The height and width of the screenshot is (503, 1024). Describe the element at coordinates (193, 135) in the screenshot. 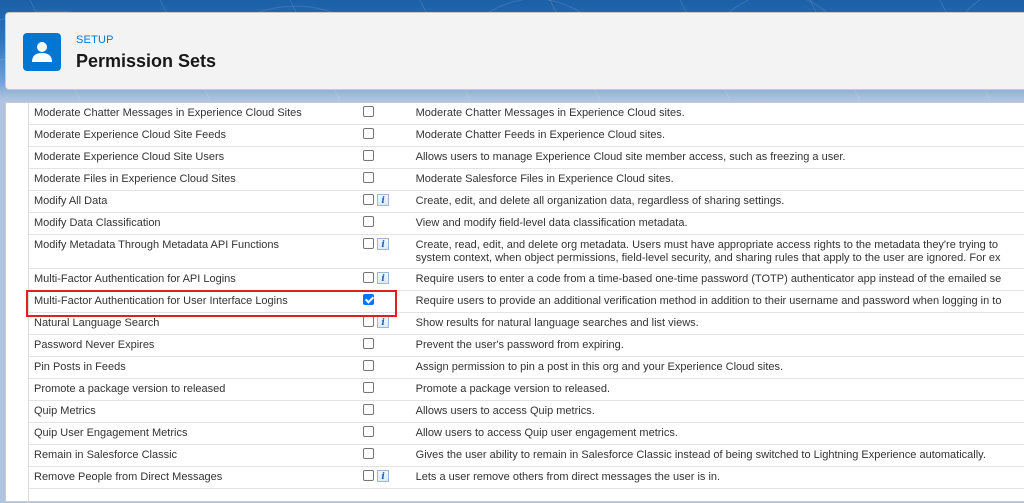

I see `permission-name: Moderate Experience Cloud Site Feeds` at that location.